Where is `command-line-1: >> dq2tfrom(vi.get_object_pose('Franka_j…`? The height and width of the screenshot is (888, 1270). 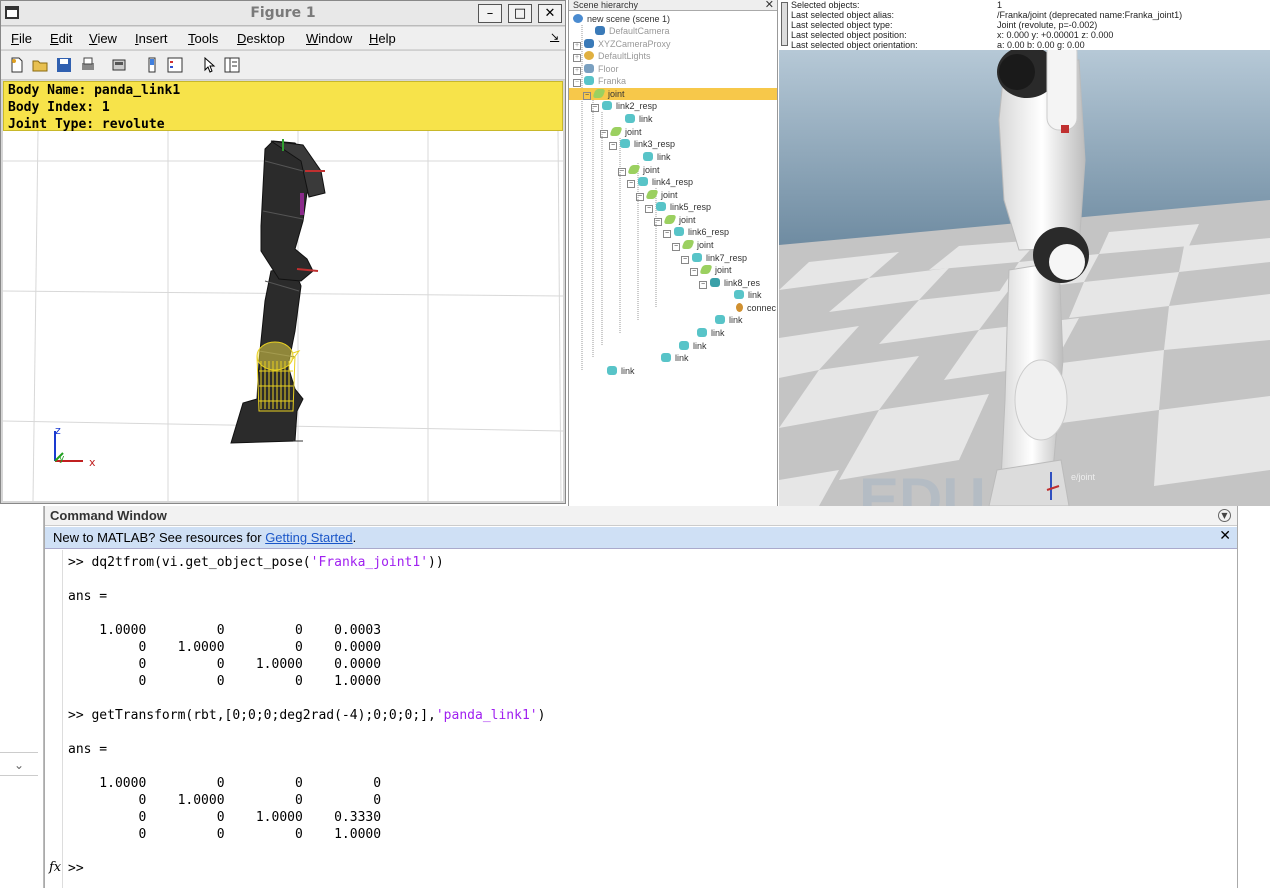
command-line-1: >> dq2tfrom(vi.get_object_pose('Franka_j… is located at coordinates (256, 562).